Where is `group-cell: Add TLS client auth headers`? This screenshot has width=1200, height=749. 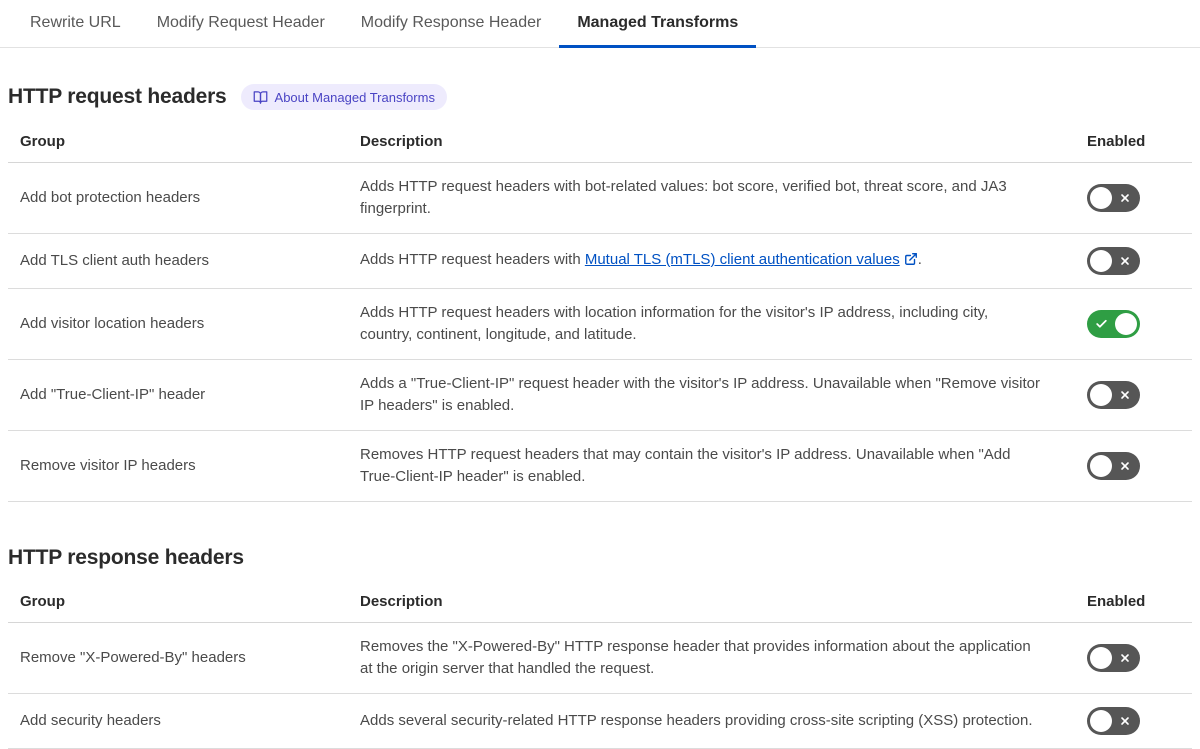 group-cell: Add TLS client auth headers is located at coordinates (115, 260).